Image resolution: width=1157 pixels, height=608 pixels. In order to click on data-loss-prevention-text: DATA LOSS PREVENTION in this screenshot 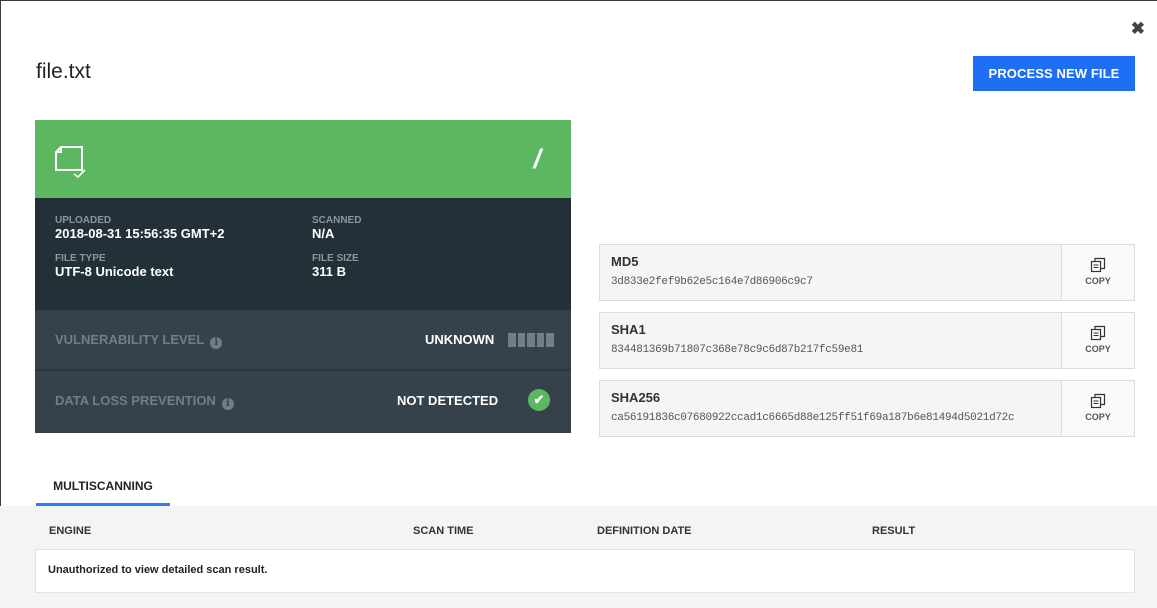, I will do `click(135, 400)`.